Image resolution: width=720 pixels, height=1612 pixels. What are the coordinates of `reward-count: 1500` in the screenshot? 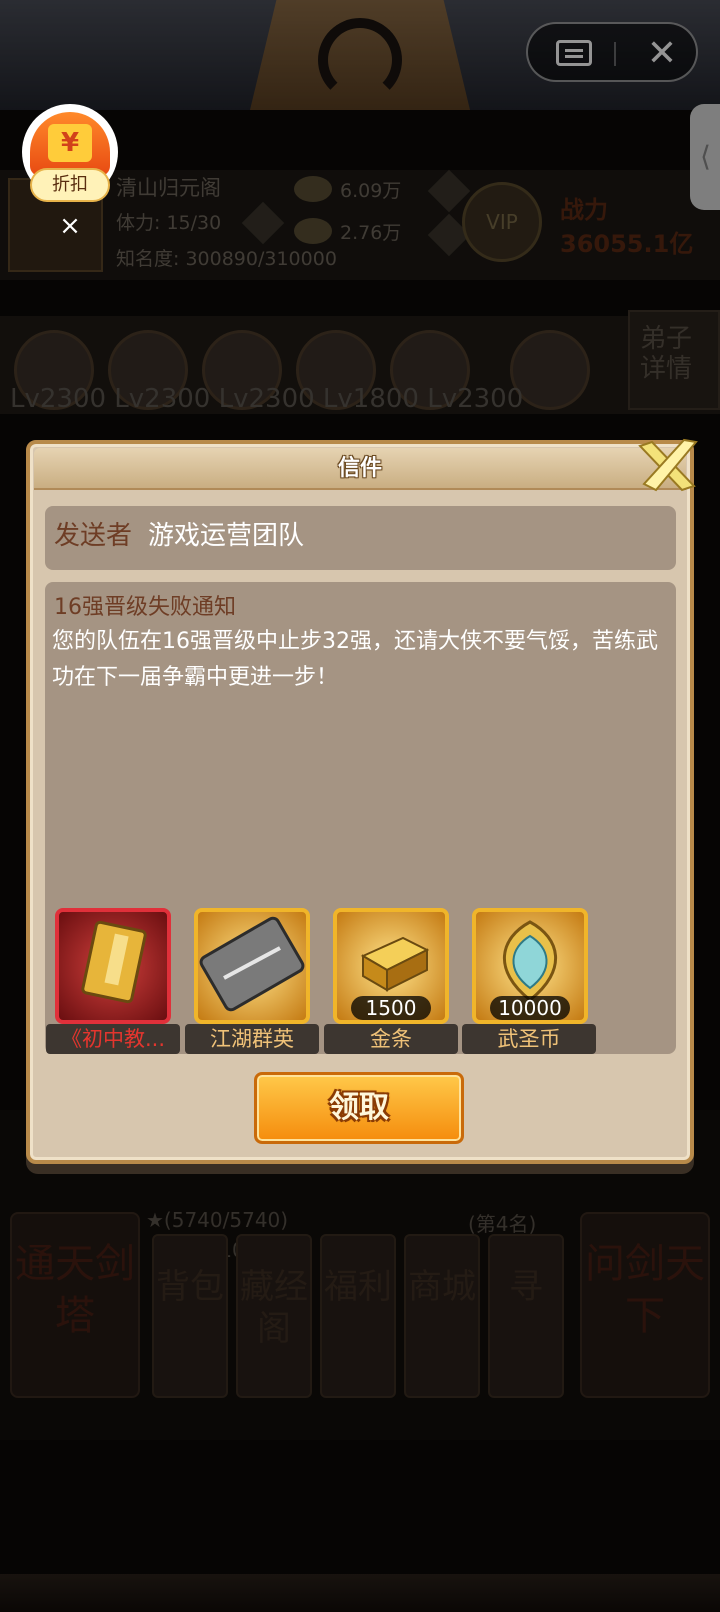 It's located at (391, 1008).